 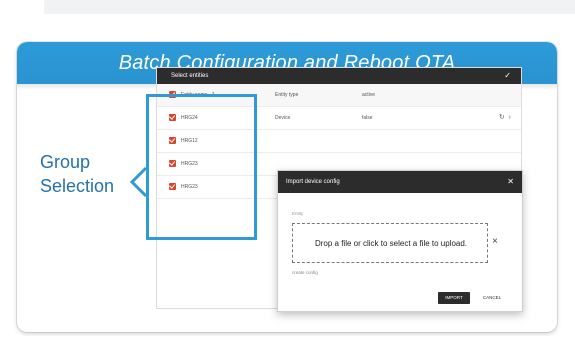 I want to click on clear-file-icon: ×, so click(x=495, y=242).